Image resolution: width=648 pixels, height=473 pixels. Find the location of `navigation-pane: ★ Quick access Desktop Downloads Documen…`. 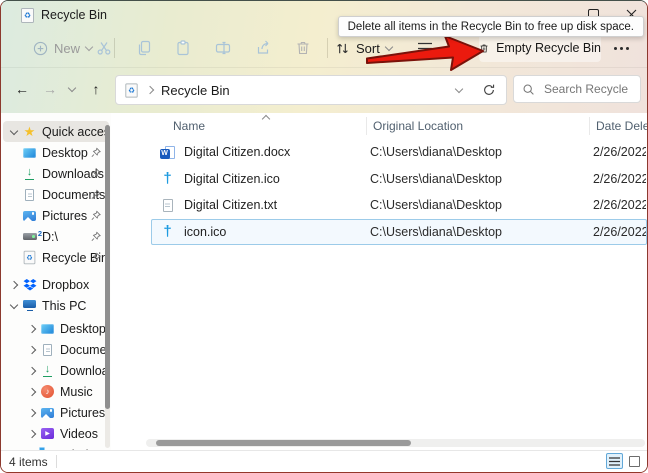

navigation-pane: ★ Quick access Desktop Downloads Documen… is located at coordinates (56, 282).